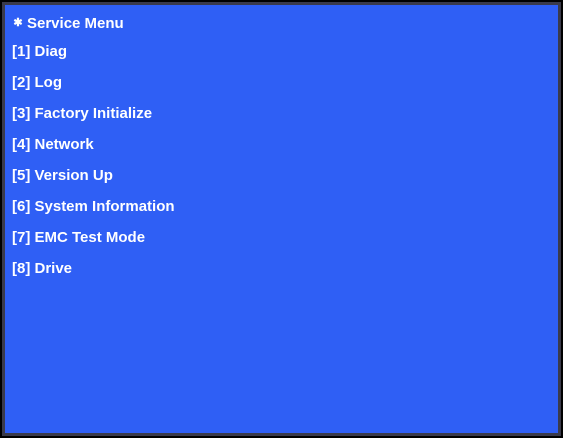  What do you see at coordinates (82, 113) in the screenshot?
I see `menu-item-label: [3] Factory Initialize` at bounding box center [82, 113].